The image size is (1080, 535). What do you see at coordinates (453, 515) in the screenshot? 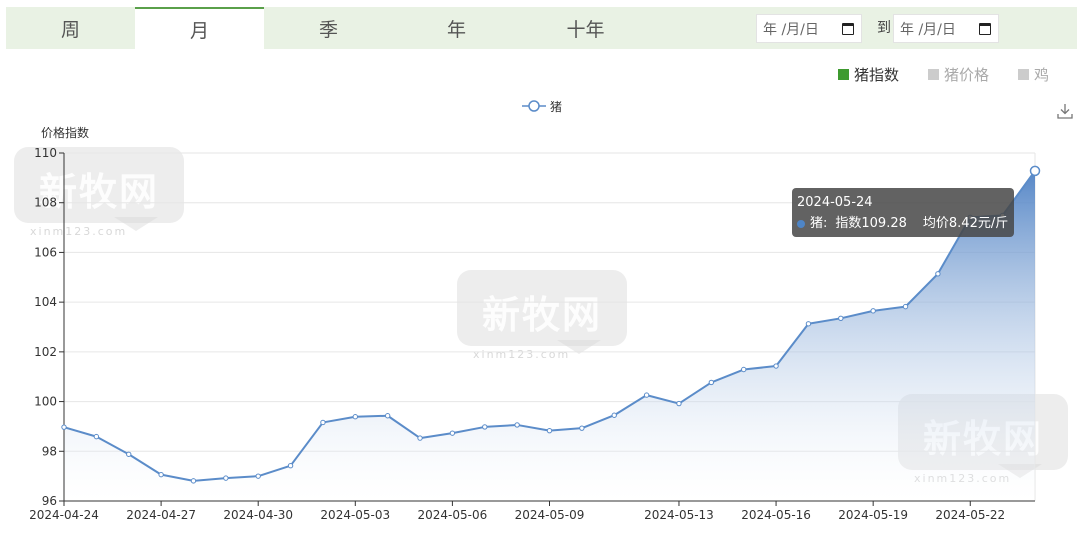
I see `x-tick-label: 2024-05-06` at bounding box center [453, 515].